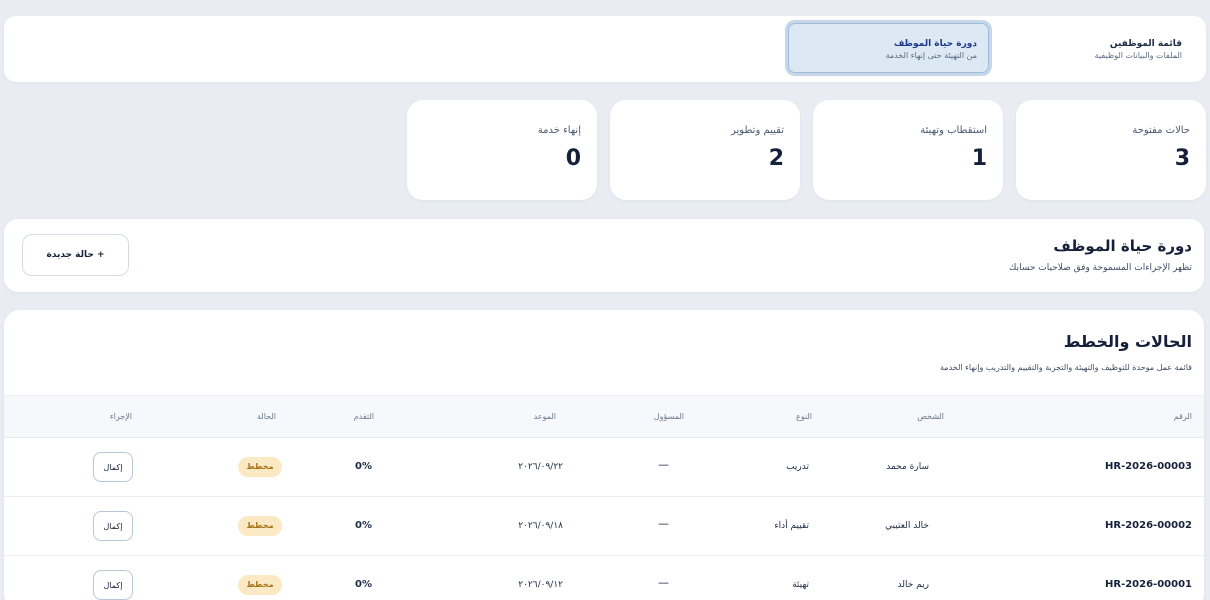 Image resolution: width=1210 pixels, height=600 pixels. What do you see at coordinates (776, 158) in the screenshot?
I see `stat-value: 2` at bounding box center [776, 158].